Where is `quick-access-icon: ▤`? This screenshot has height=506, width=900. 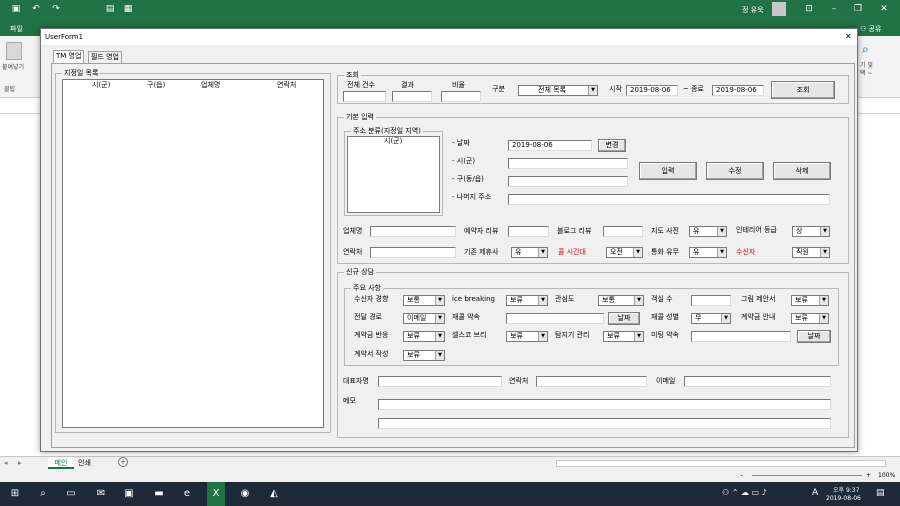
quick-access-icon: ▤ is located at coordinates (110, 9).